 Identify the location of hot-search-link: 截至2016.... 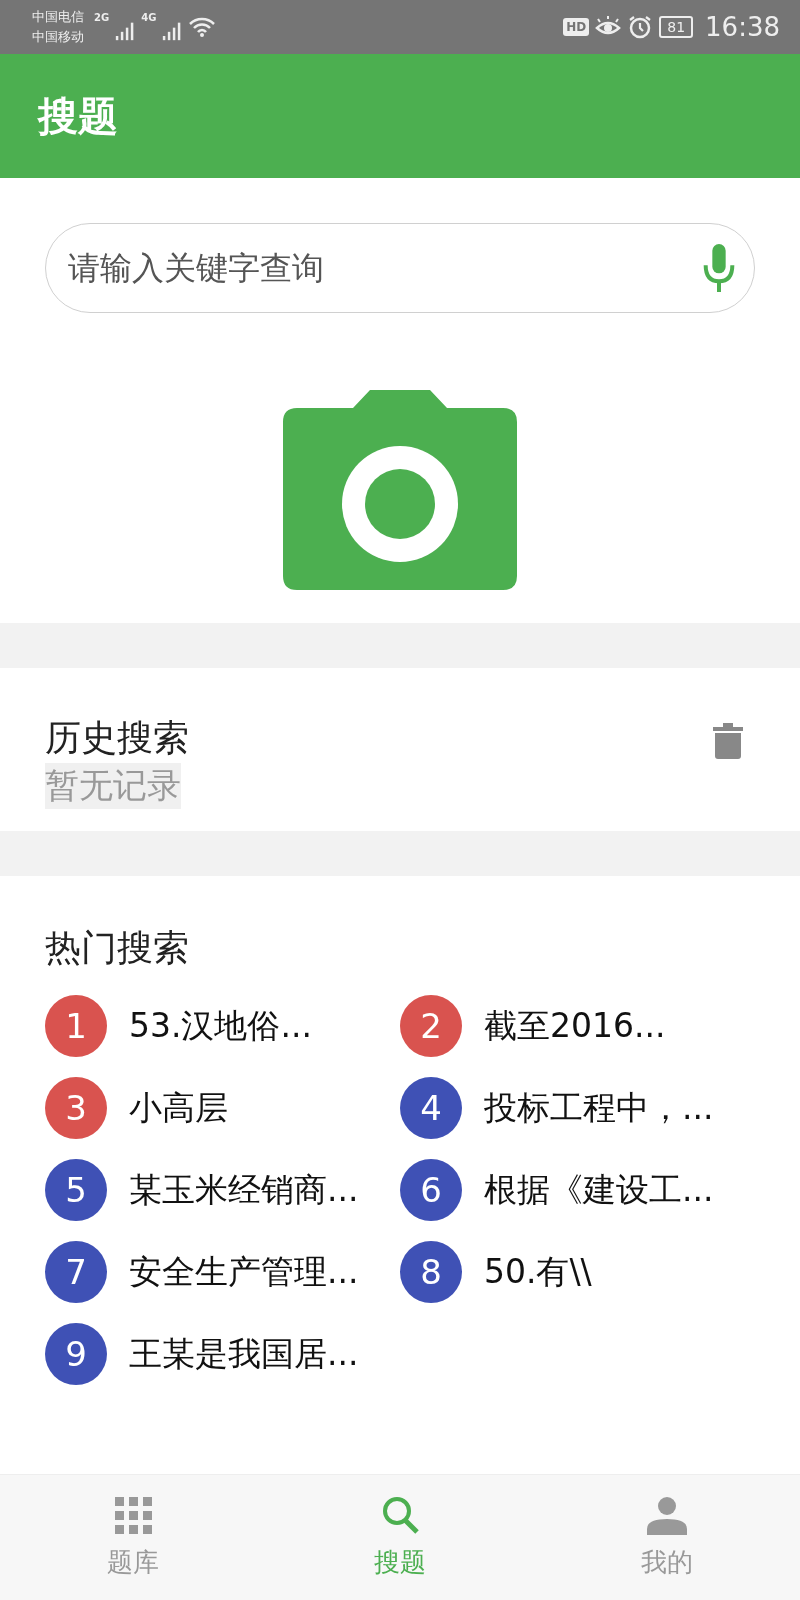
(575, 1026).